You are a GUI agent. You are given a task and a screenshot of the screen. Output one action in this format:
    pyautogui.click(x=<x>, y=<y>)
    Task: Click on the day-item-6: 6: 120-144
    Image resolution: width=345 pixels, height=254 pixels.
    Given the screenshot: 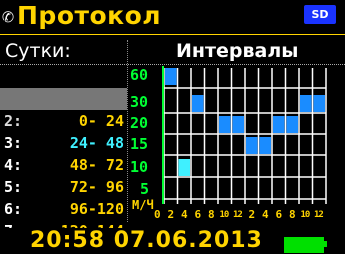 What is the action you would take?
    pyautogui.click(x=63, y=208)
    